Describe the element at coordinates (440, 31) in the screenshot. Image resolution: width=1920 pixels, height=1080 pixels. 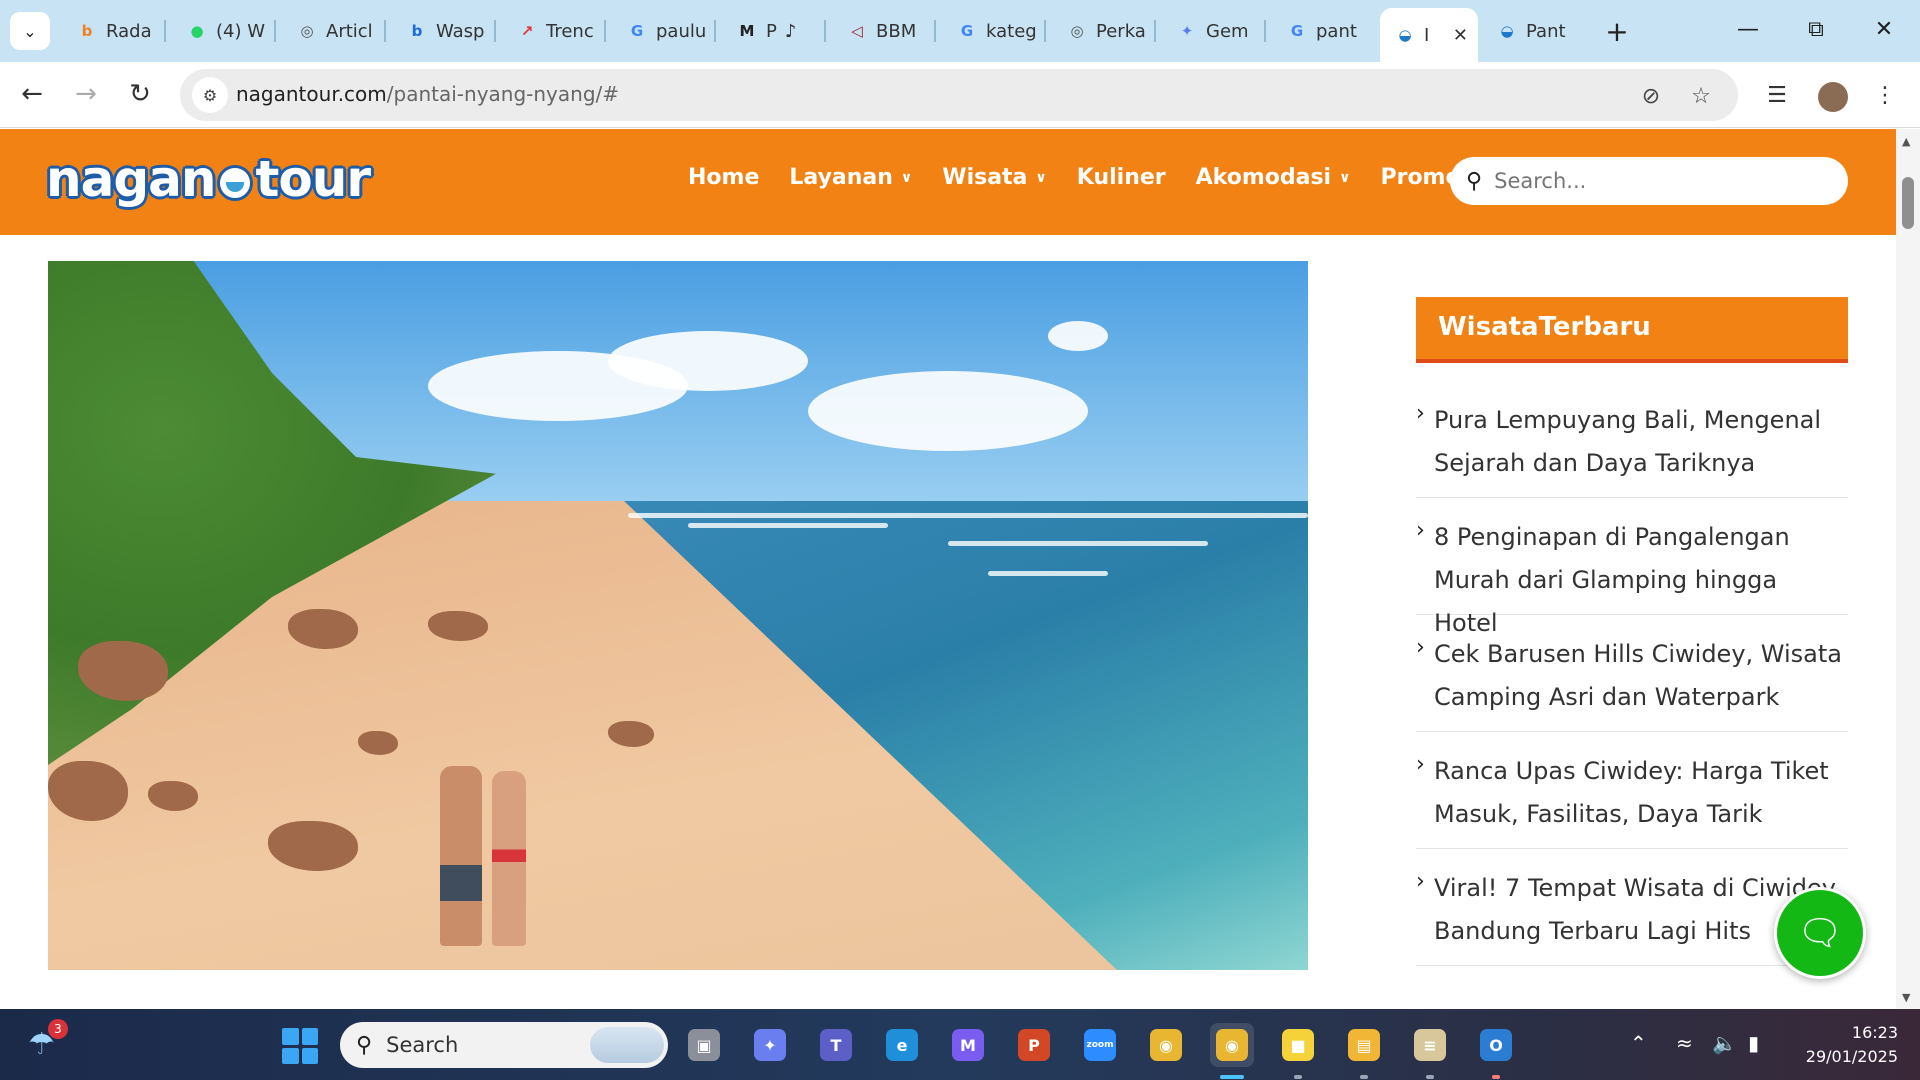
I see `browser-tab: b Wasp` at that location.